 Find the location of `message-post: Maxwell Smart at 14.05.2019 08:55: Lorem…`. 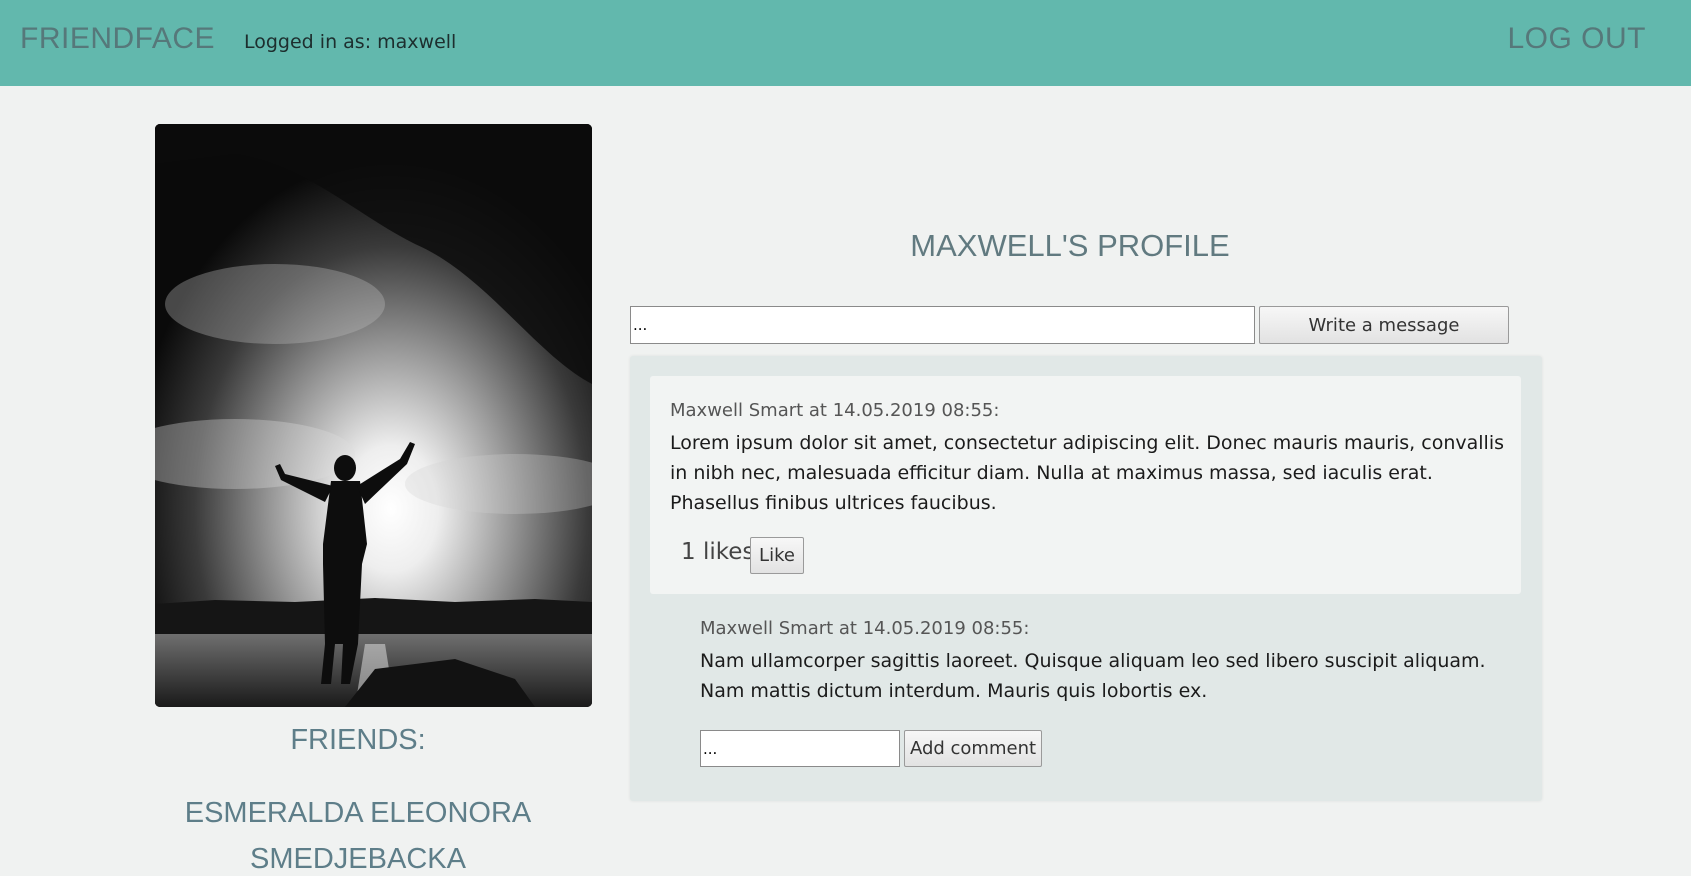

message-post: Maxwell Smart at 14.05.2019 08:55: Lorem… is located at coordinates (1085, 485).